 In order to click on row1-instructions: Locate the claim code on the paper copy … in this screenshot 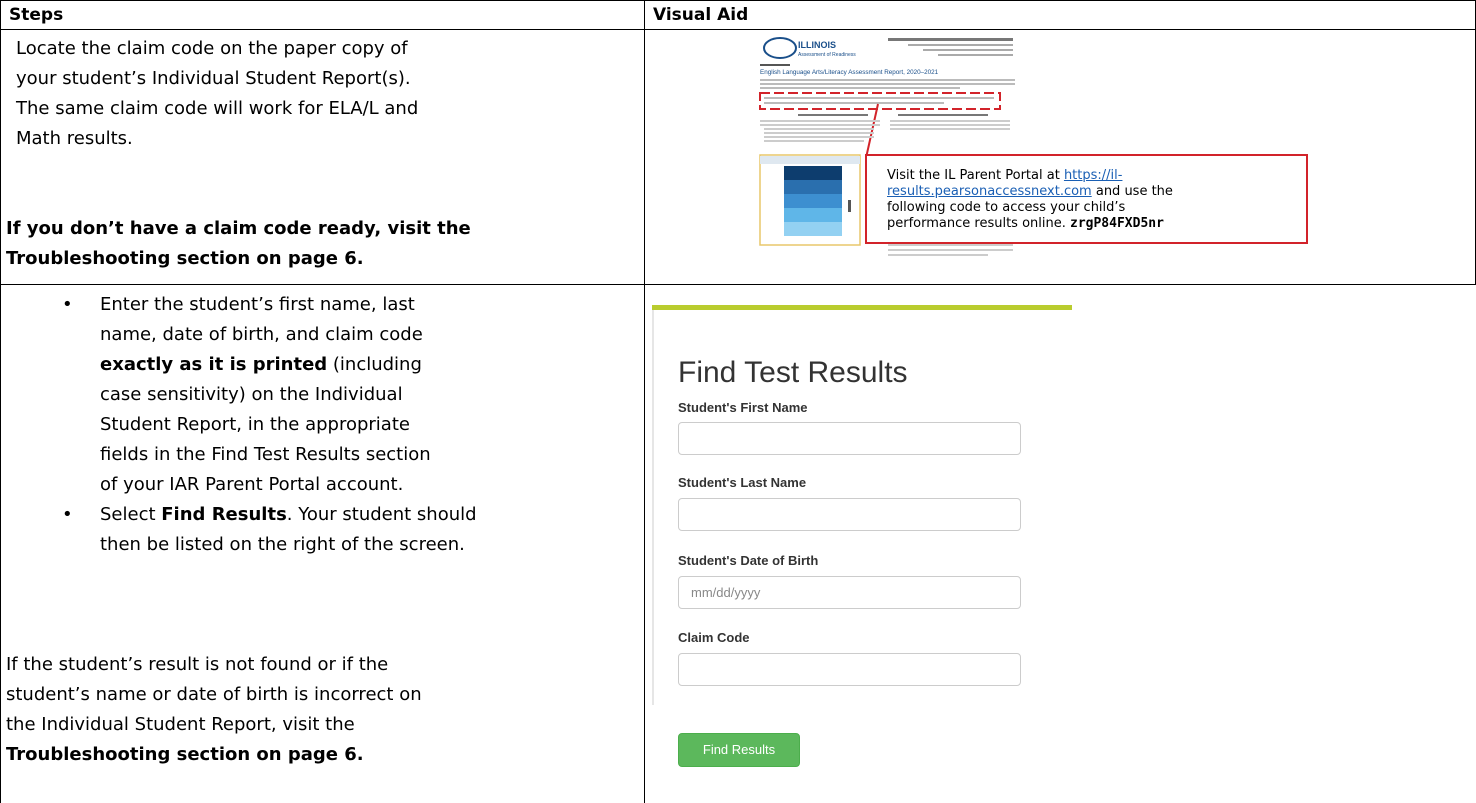, I will do `click(217, 94)`.